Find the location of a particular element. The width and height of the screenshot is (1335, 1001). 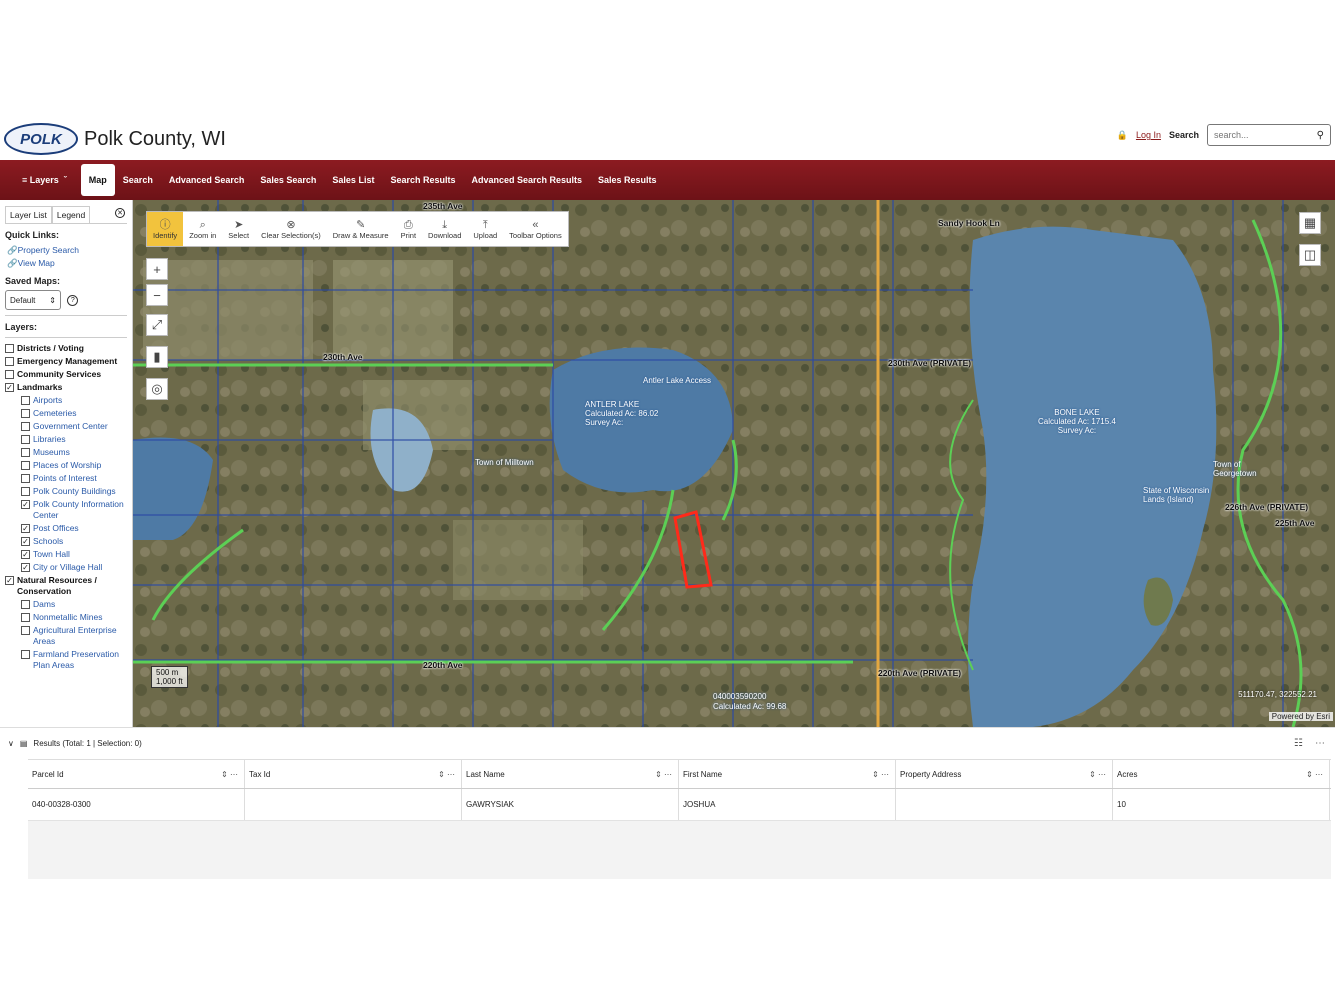

layer-item: ✓ Landmarks is located at coordinates (66, 387).